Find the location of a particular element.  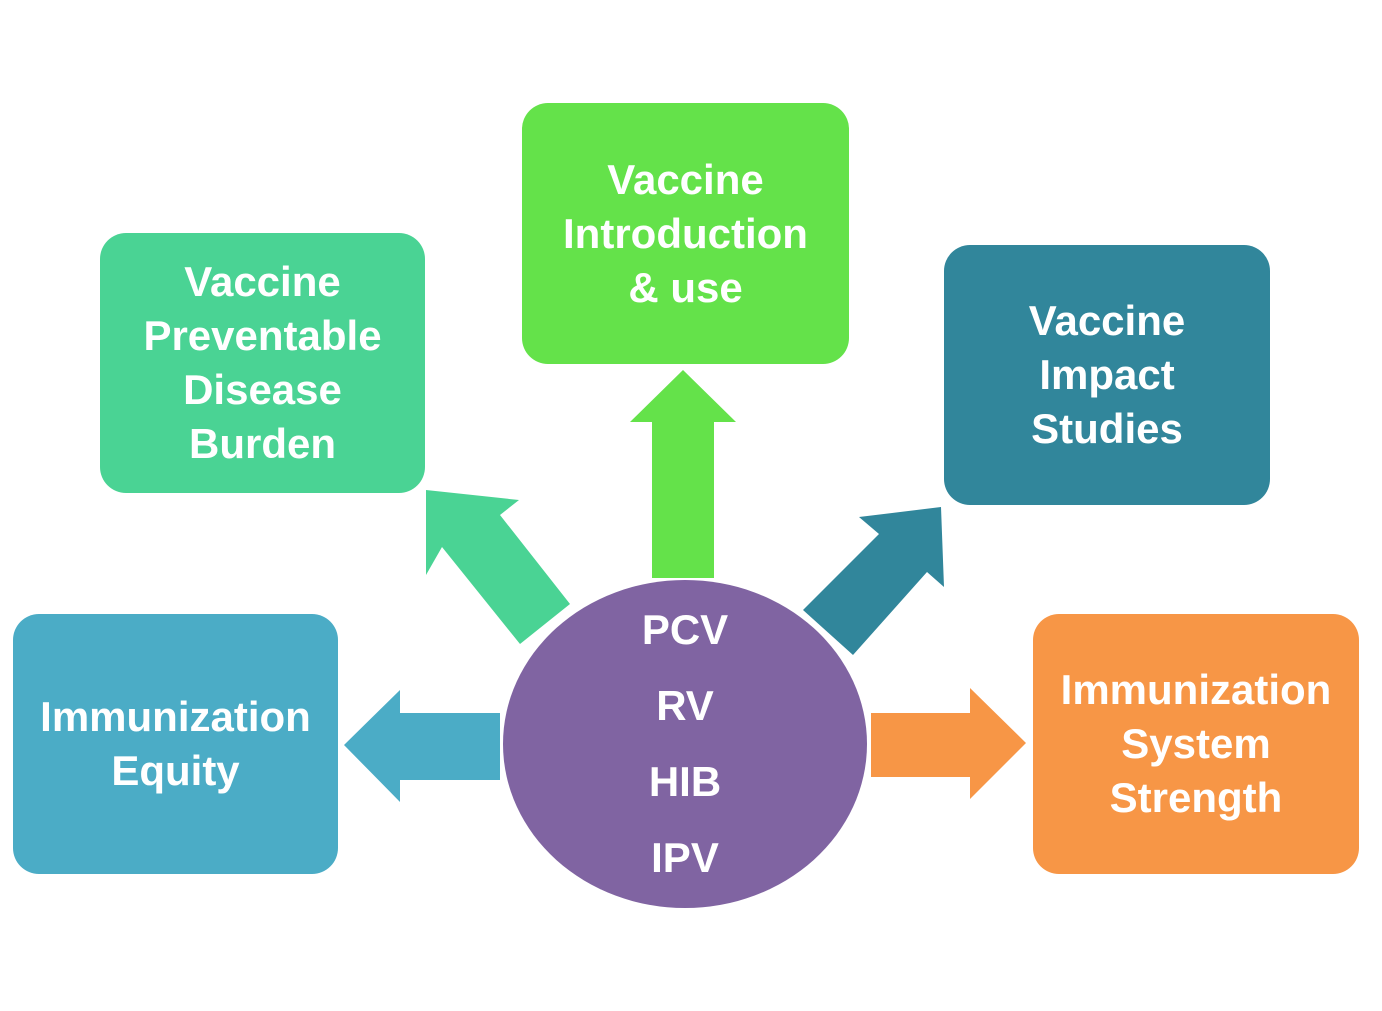

box-line: Equity is located at coordinates (175, 770).